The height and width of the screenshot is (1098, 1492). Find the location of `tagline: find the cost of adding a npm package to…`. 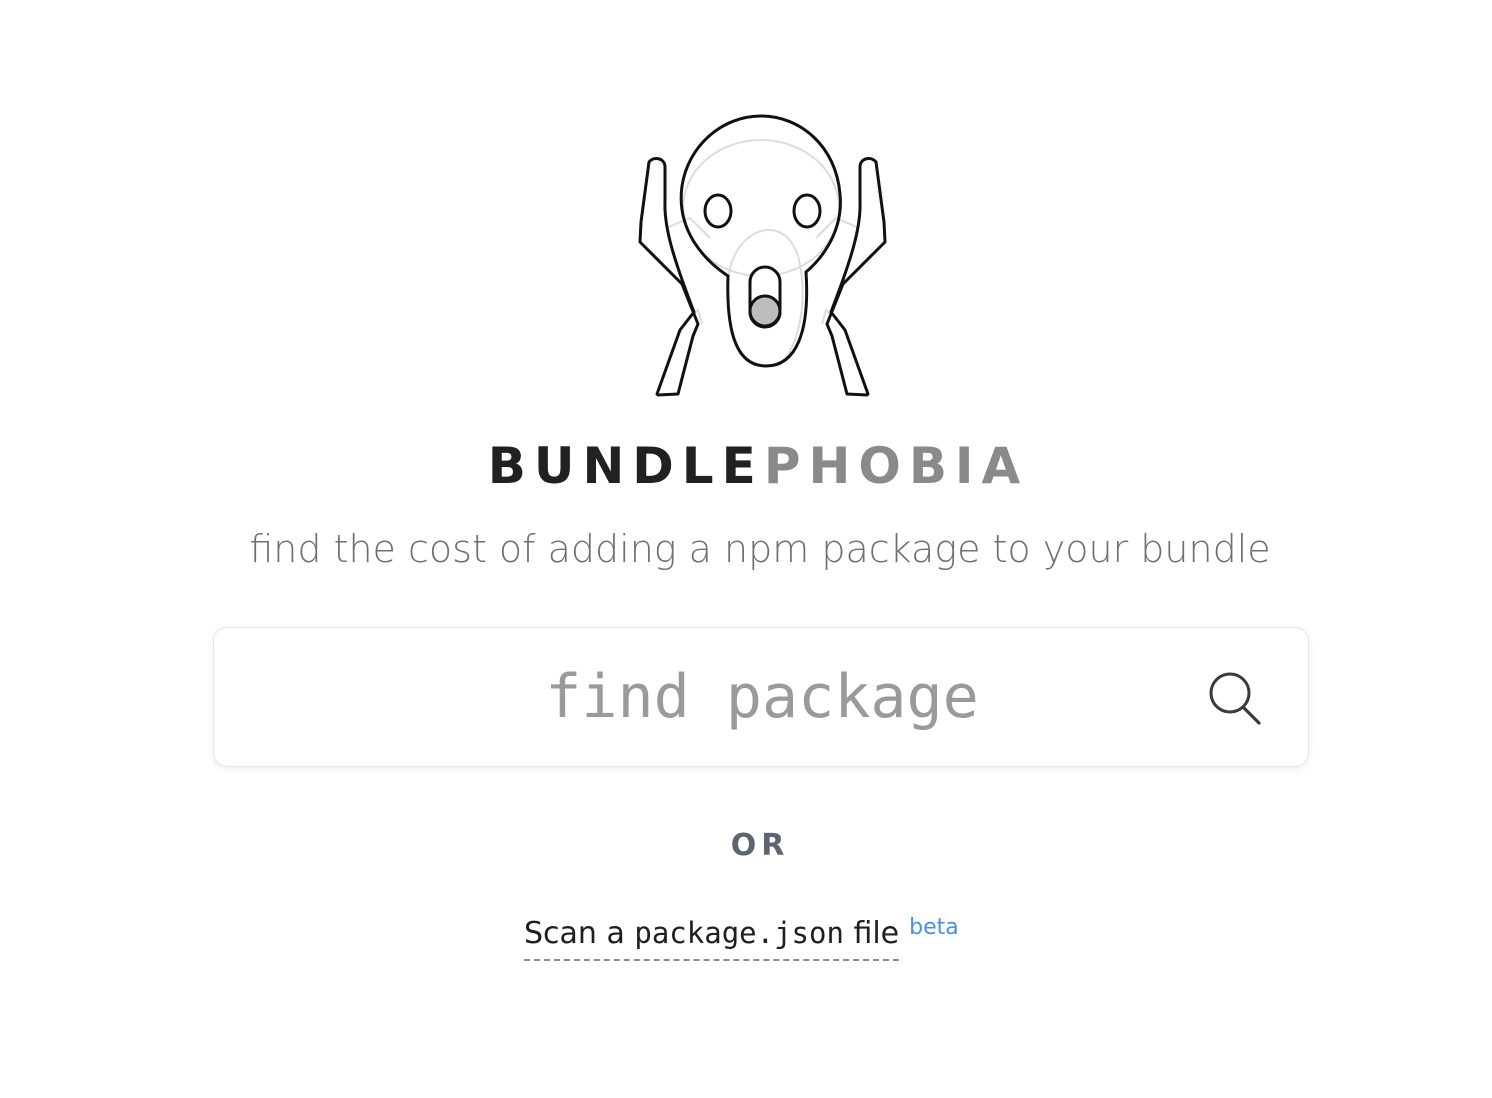

tagline: find the cost of adding a npm package to… is located at coordinates (760, 549).